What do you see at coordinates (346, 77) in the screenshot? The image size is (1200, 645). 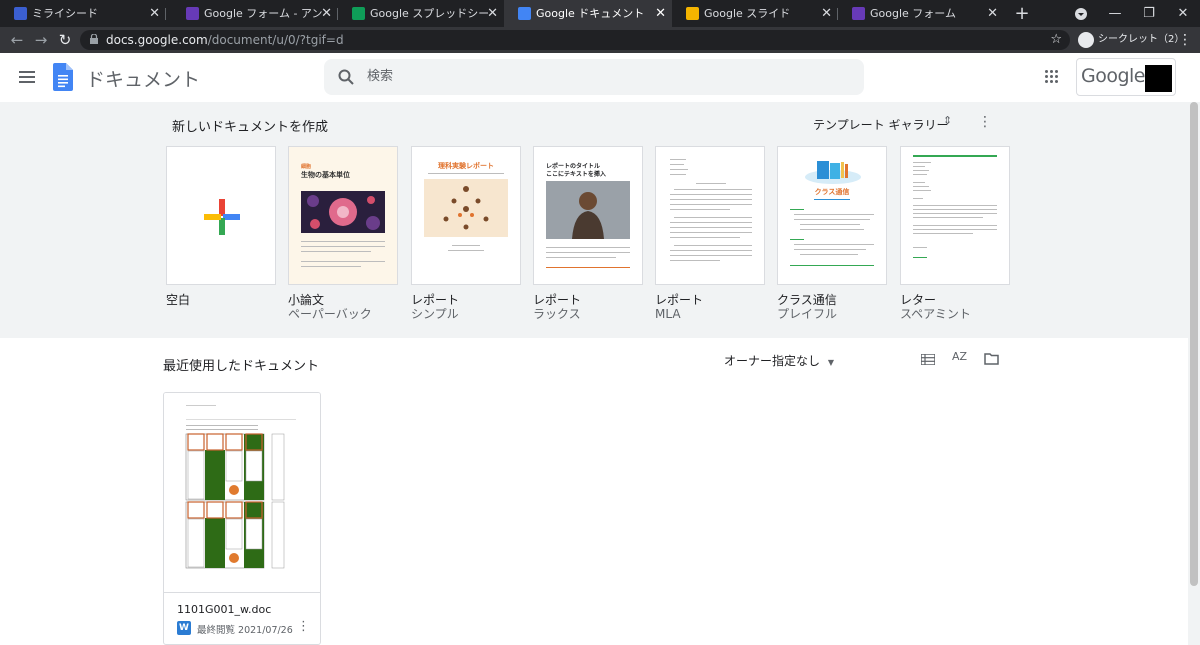 I see `search-icon` at bounding box center [346, 77].